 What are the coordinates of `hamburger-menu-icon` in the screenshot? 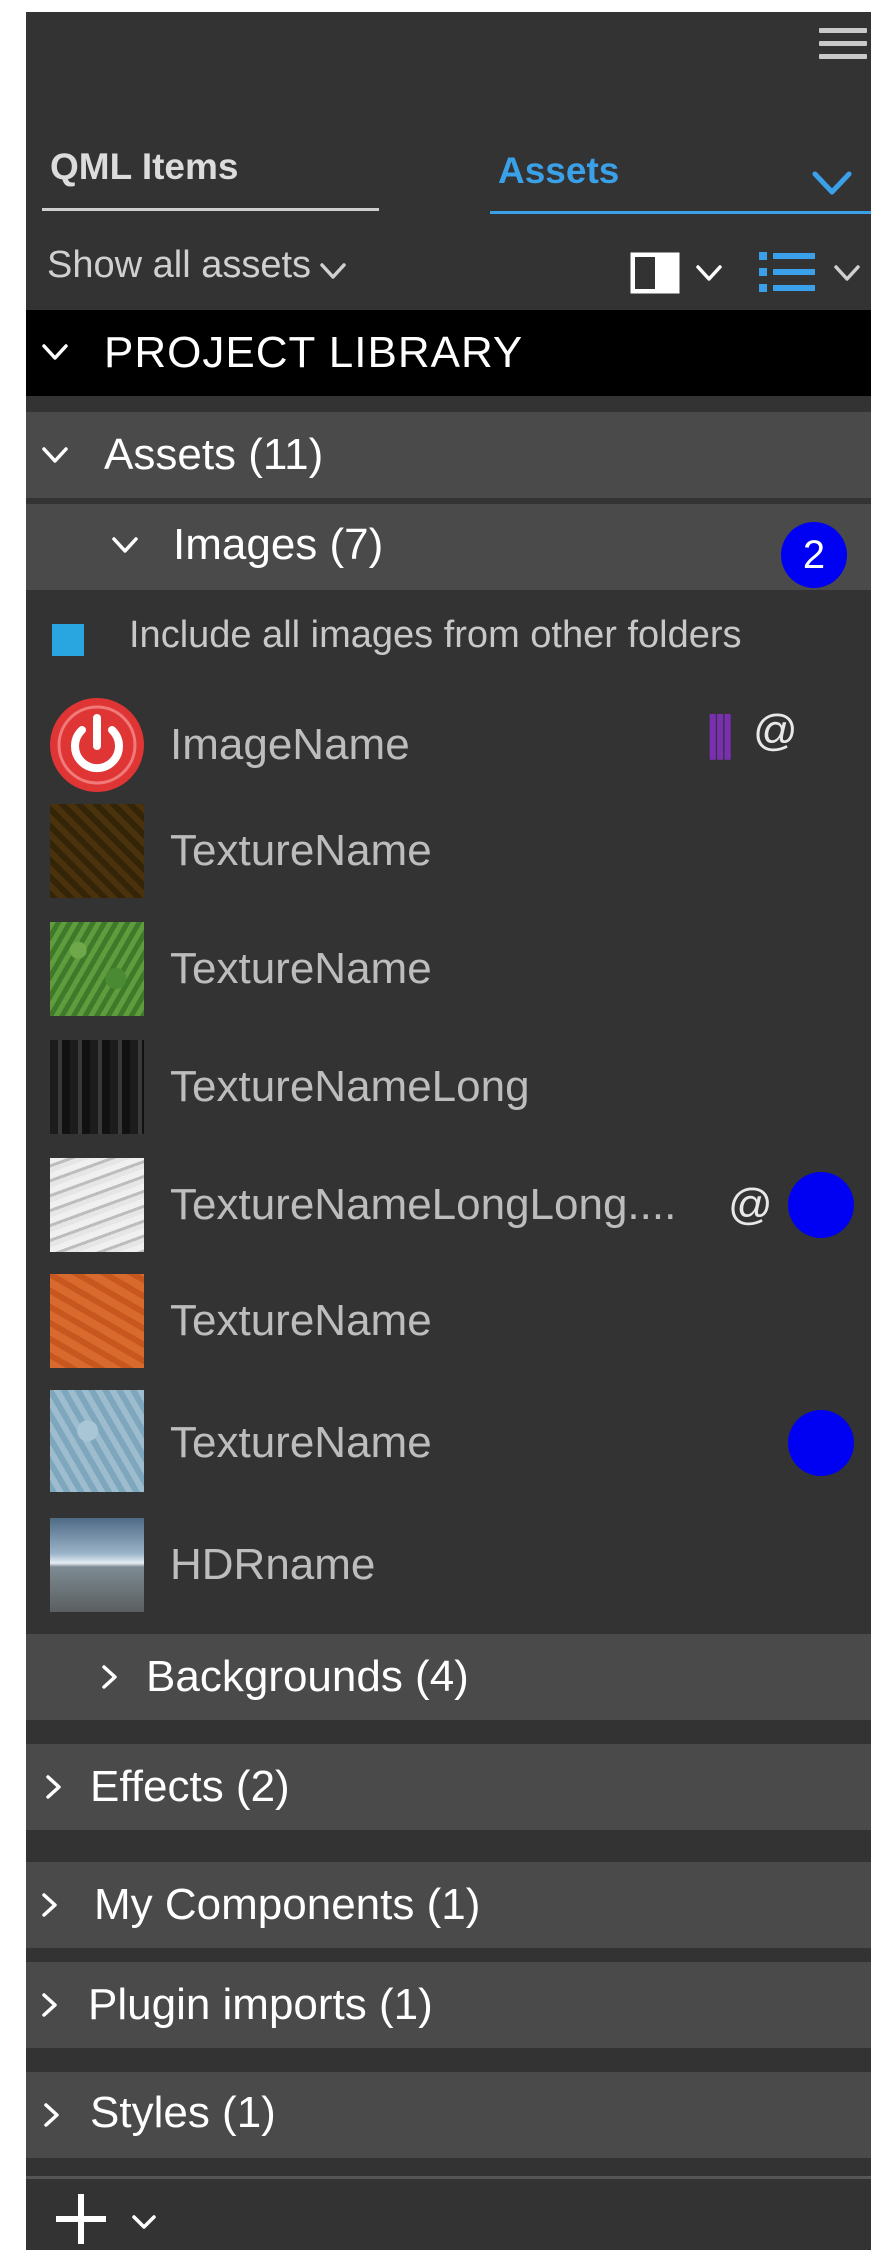 It's located at (843, 46).